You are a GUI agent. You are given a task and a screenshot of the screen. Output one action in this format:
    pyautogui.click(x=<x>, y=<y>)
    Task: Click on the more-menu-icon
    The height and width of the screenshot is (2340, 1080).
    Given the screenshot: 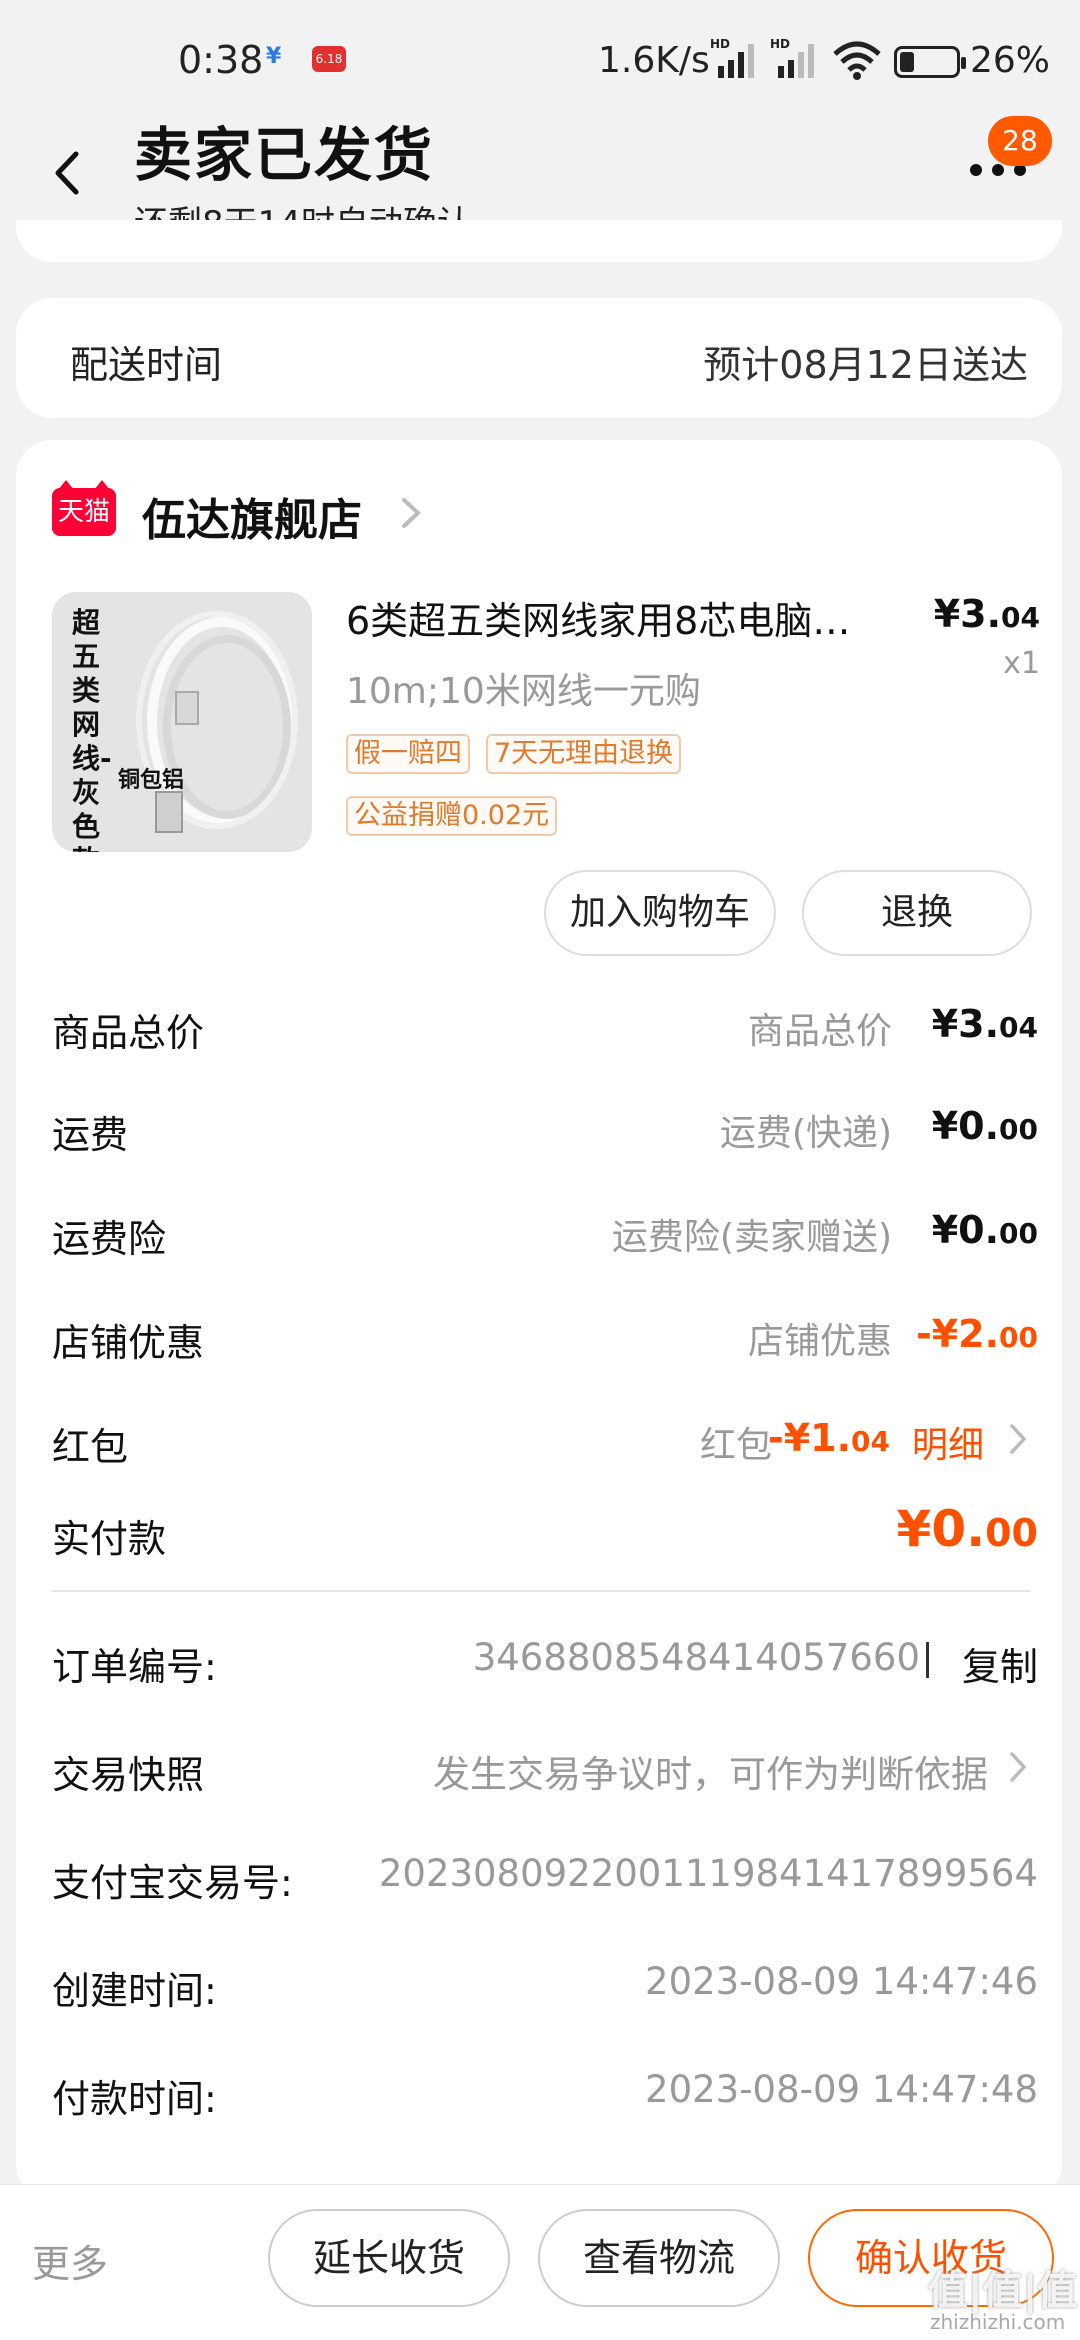 What is the action you would take?
    pyautogui.click(x=1000, y=171)
    